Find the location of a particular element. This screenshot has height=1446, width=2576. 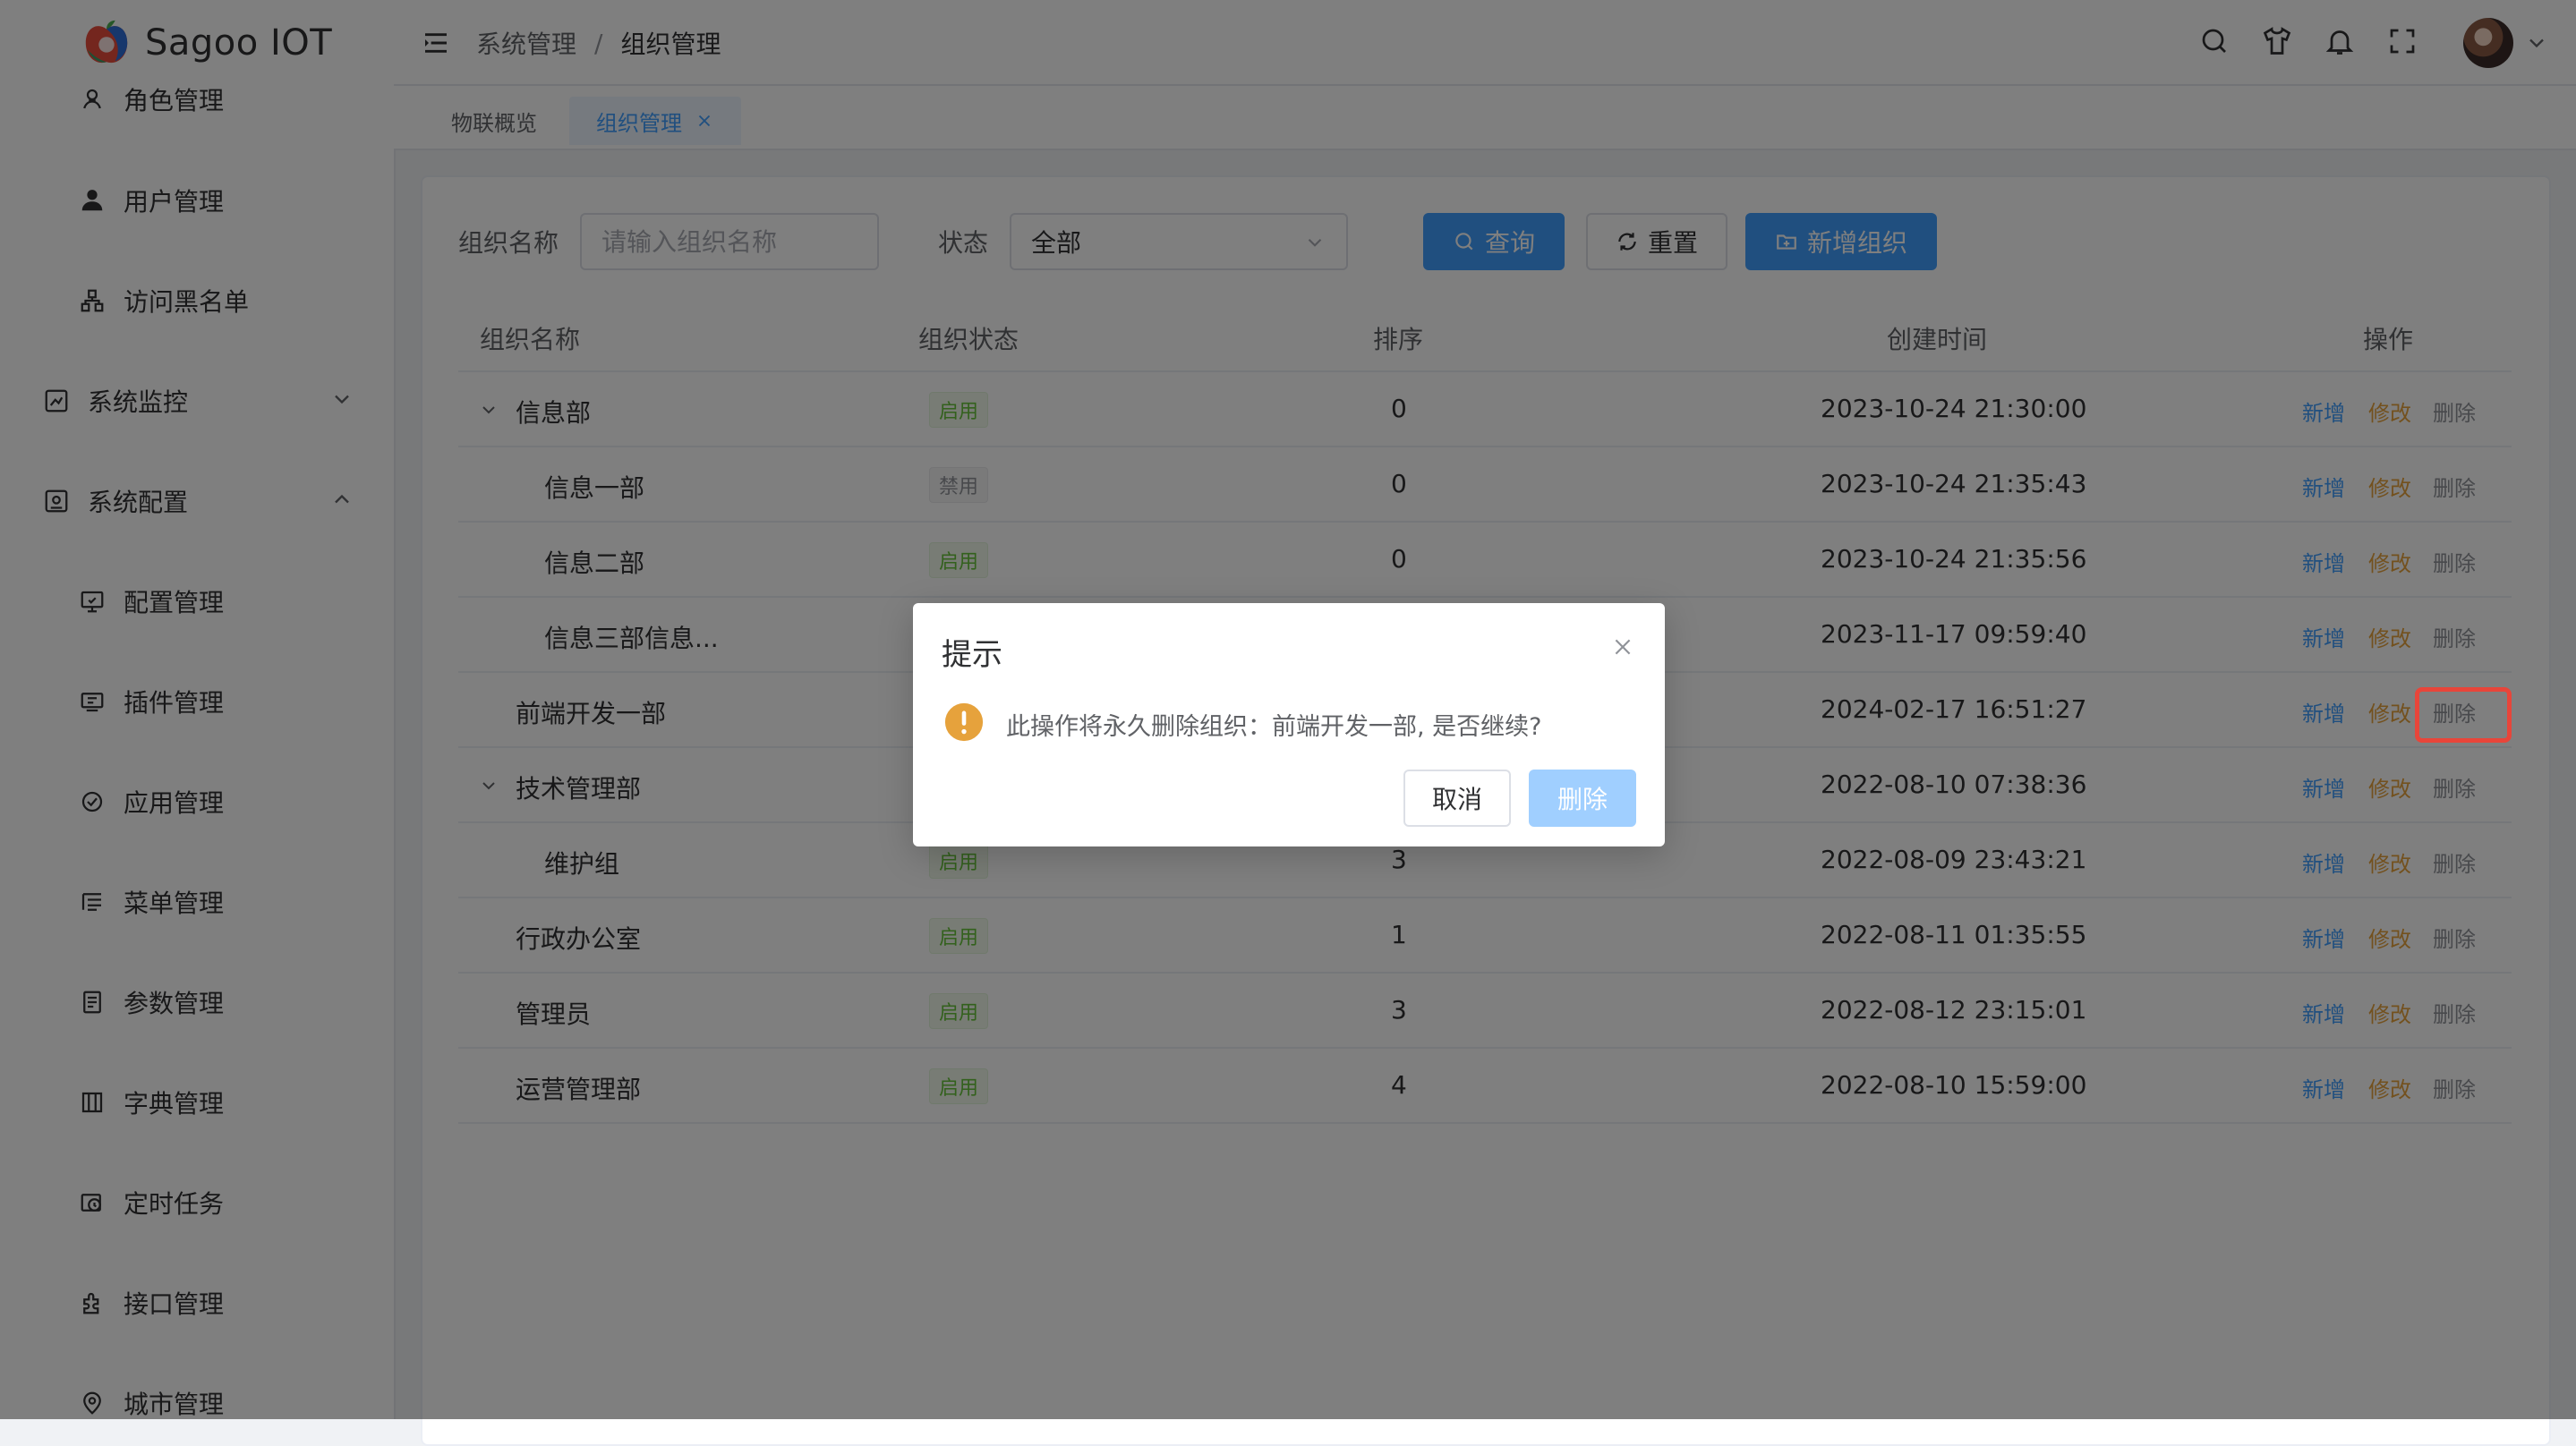

confirm-dialog: 提示 此操作将永久删除组织：前端开发一部, 是否继续? 取消 删除 is located at coordinates (1289, 725).